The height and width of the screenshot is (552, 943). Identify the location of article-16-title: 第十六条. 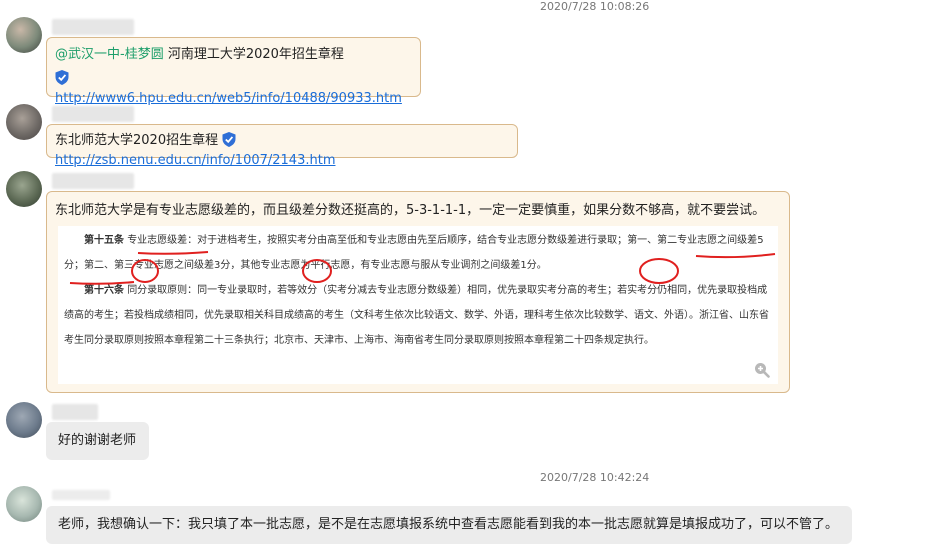
(104, 290).